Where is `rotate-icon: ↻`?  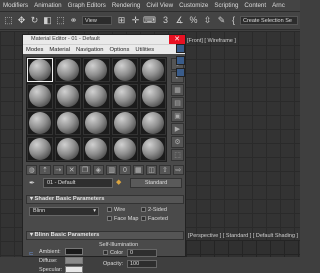
rotate-icon: ↻ is located at coordinates (34, 20).